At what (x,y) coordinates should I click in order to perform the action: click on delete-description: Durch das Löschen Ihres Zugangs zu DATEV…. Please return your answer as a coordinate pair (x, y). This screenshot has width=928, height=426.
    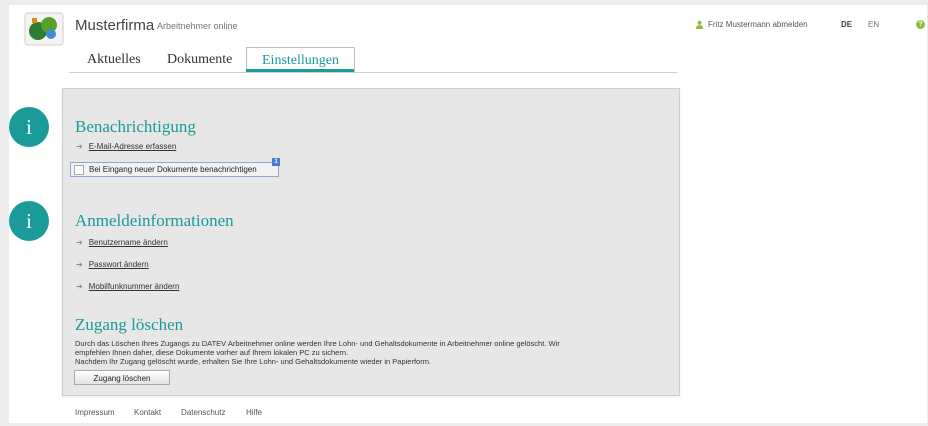
    Looking at the image, I should click on (370, 352).